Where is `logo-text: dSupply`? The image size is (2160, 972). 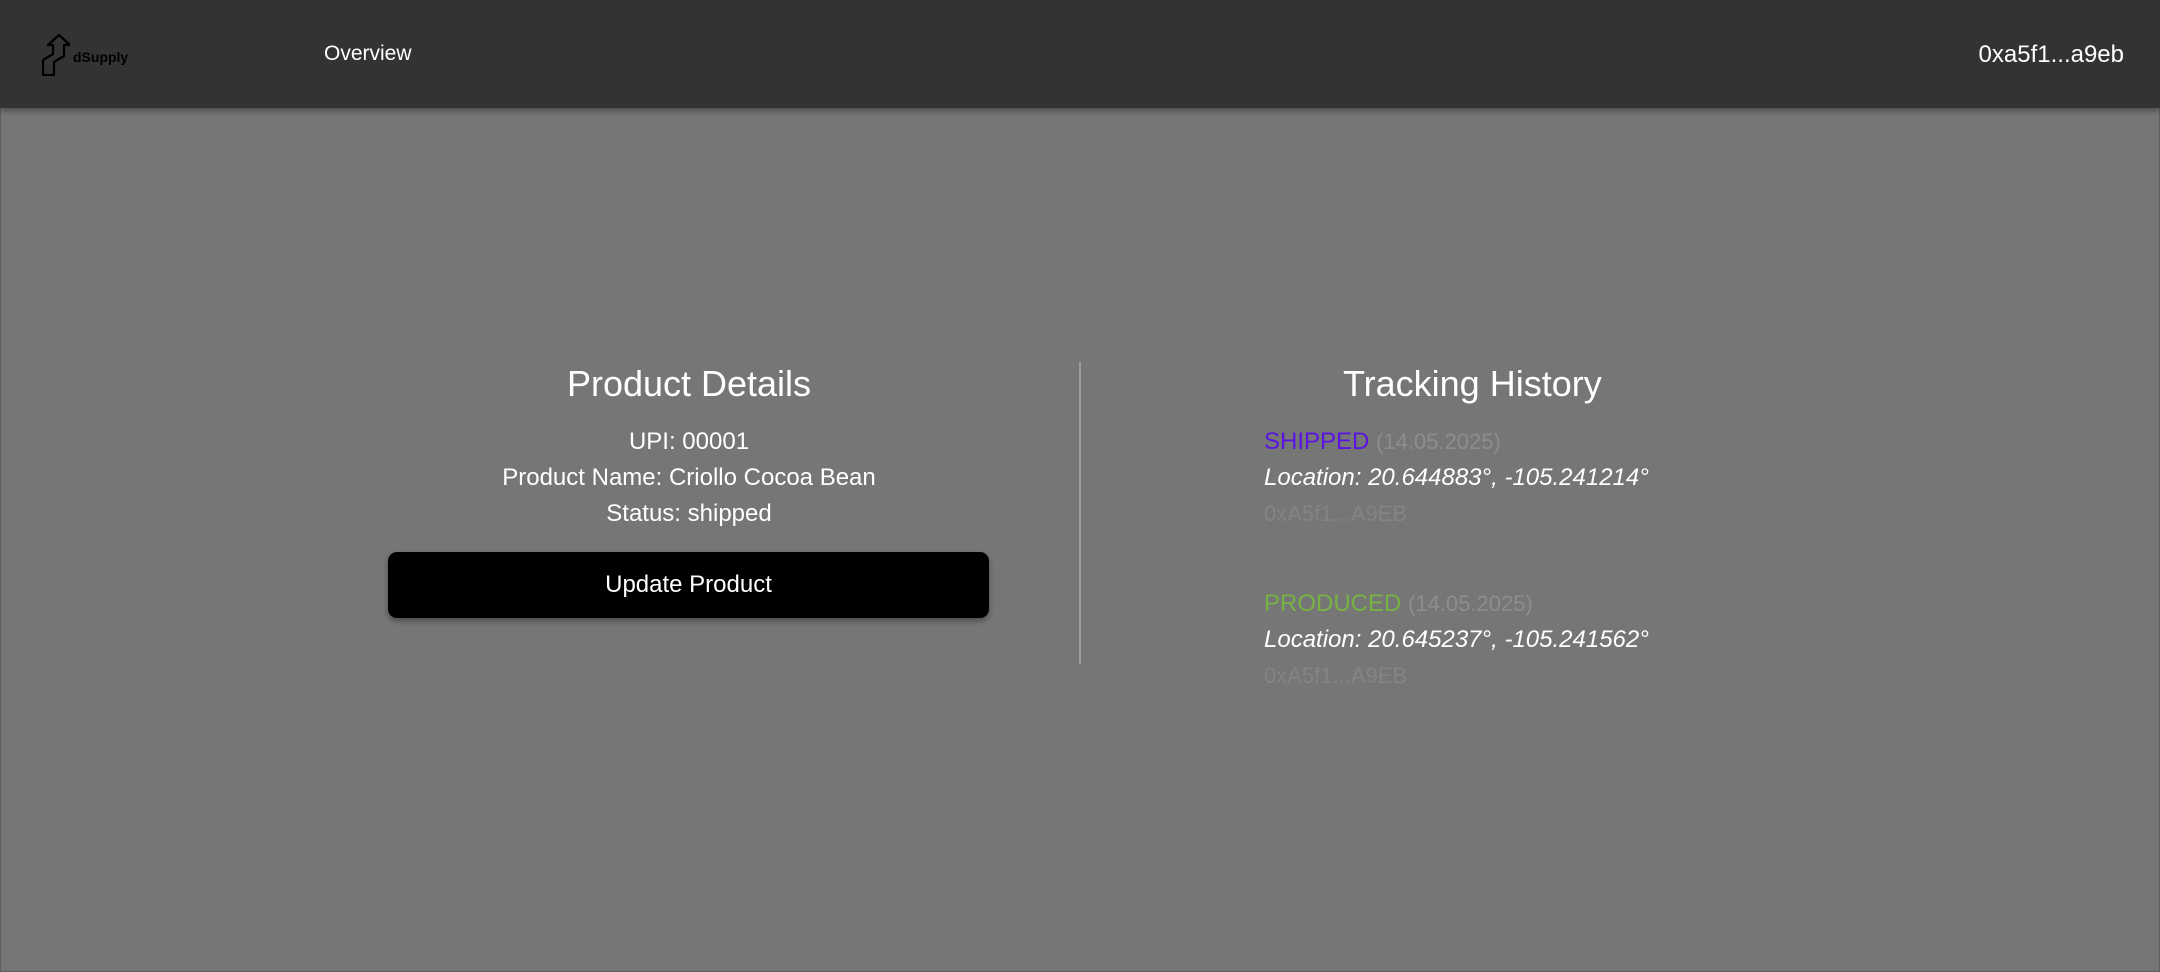
logo-text: dSupply is located at coordinates (101, 57).